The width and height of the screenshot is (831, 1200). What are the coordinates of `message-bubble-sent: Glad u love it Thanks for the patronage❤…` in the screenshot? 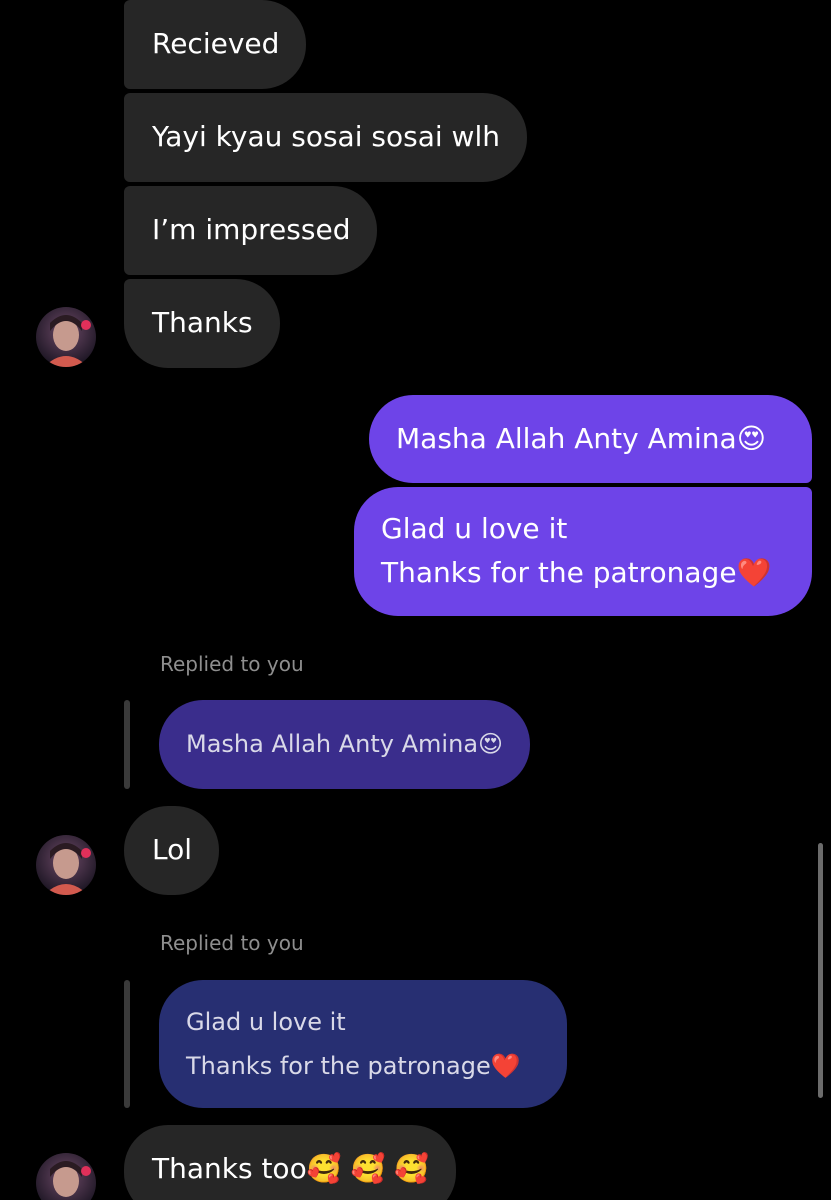 It's located at (583, 551).